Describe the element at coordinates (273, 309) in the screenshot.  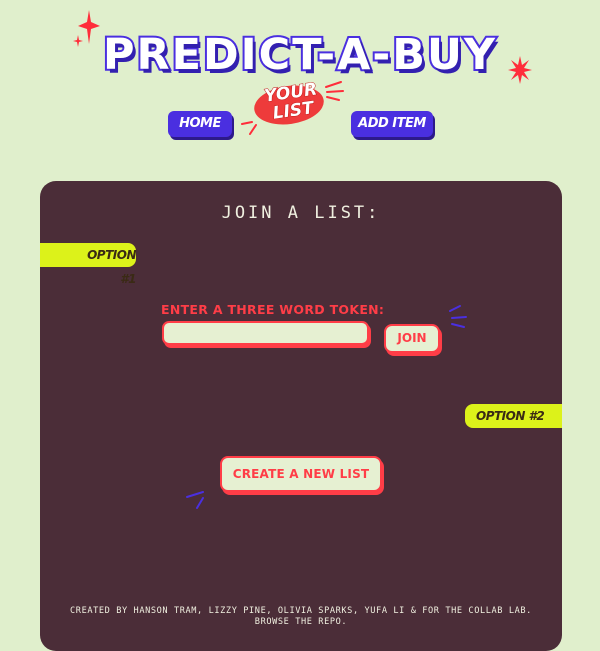
I see `token-label: ENTER A THREE WORD TOKEN:` at that location.